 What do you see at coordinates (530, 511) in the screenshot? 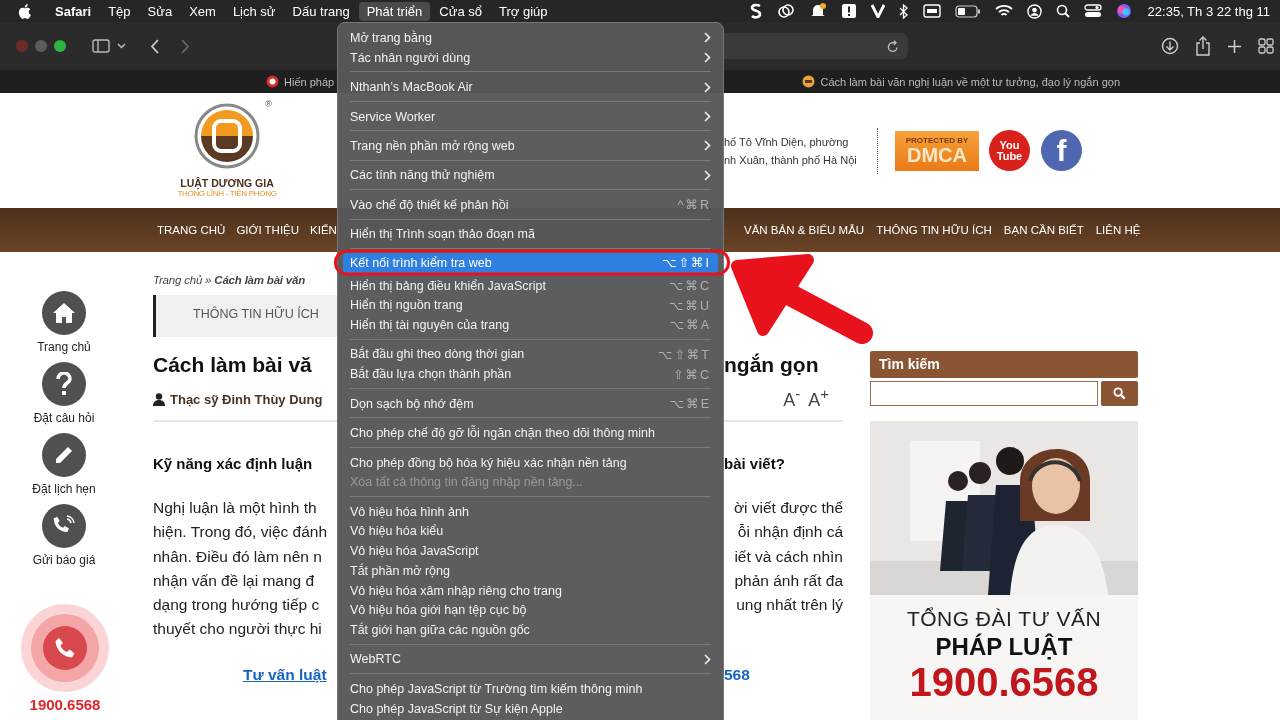
I see `menu-item: Vô hiệu hóa hình ảnh` at bounding box center [530, 511].